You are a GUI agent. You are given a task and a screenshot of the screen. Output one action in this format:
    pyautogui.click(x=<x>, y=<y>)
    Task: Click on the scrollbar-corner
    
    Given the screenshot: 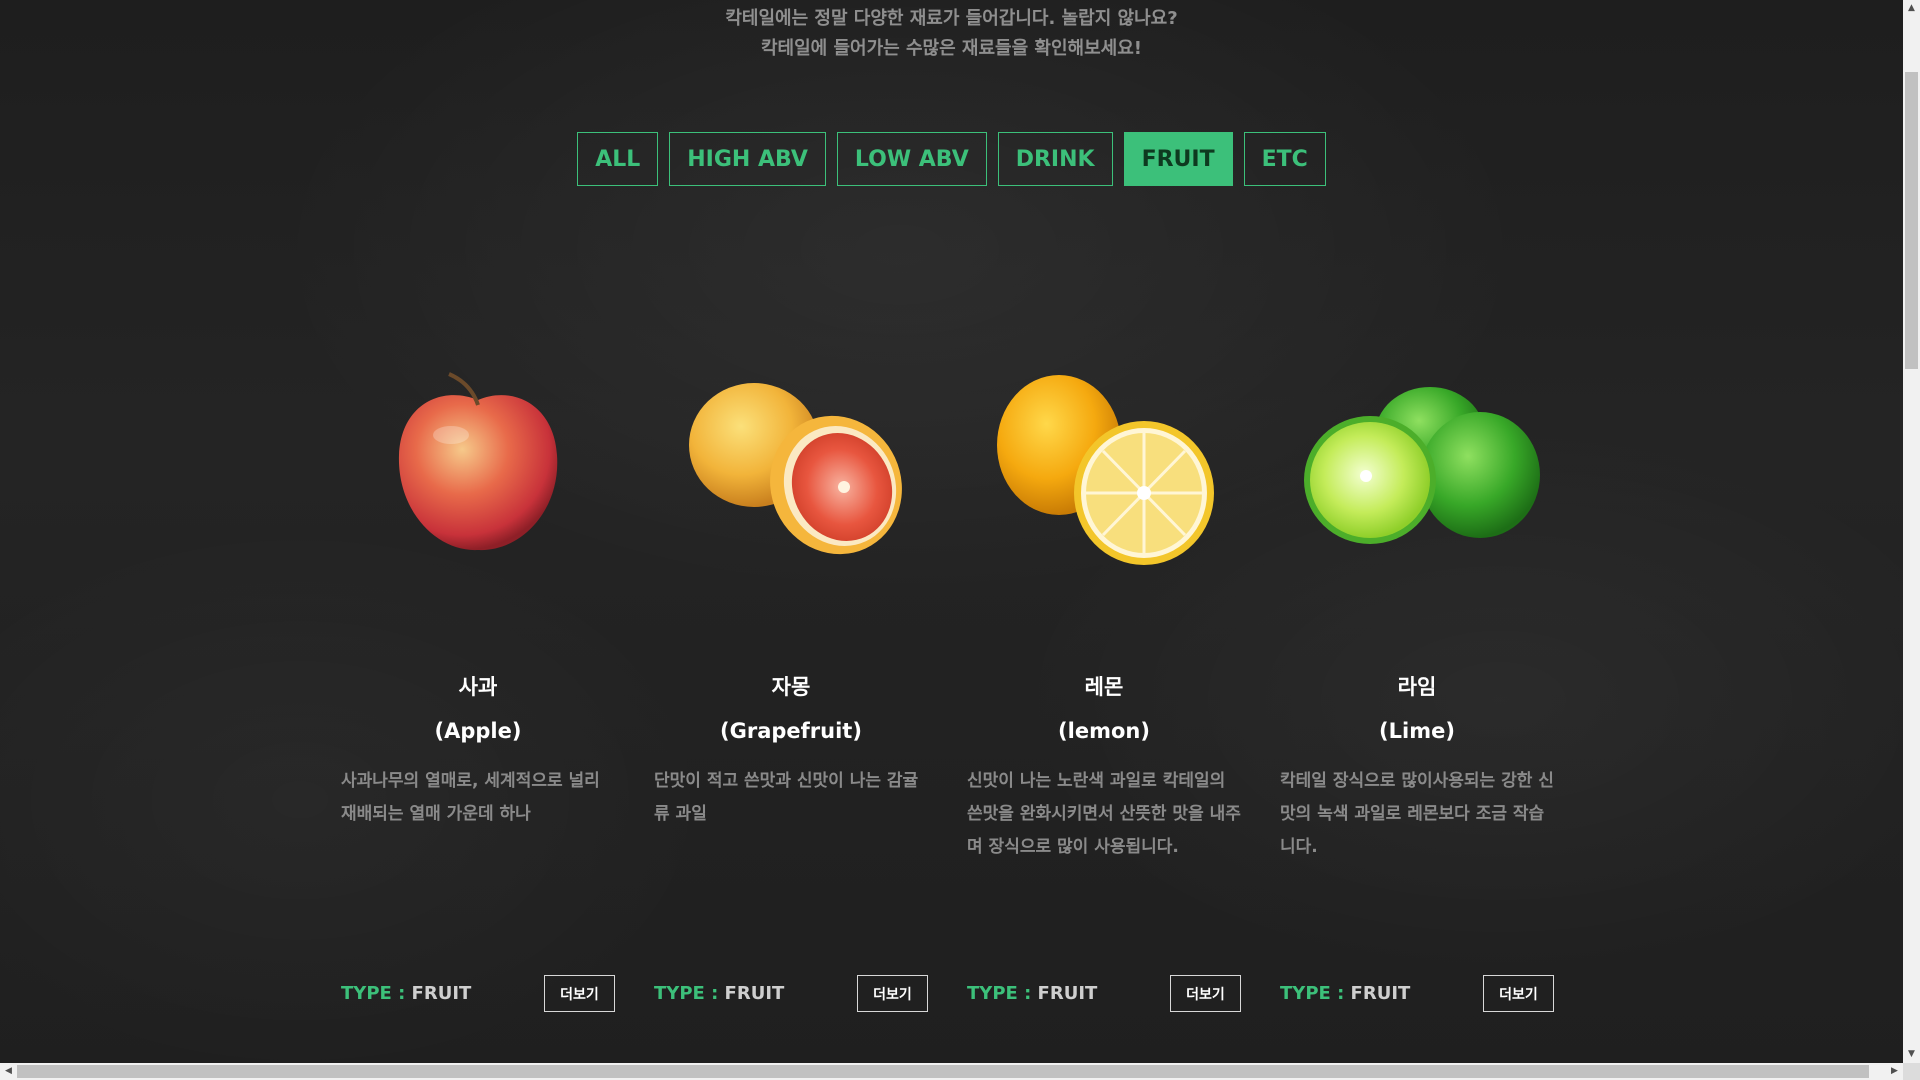 What is the action you would take?
    pyautogui.click(x=1911, y=1071)
    